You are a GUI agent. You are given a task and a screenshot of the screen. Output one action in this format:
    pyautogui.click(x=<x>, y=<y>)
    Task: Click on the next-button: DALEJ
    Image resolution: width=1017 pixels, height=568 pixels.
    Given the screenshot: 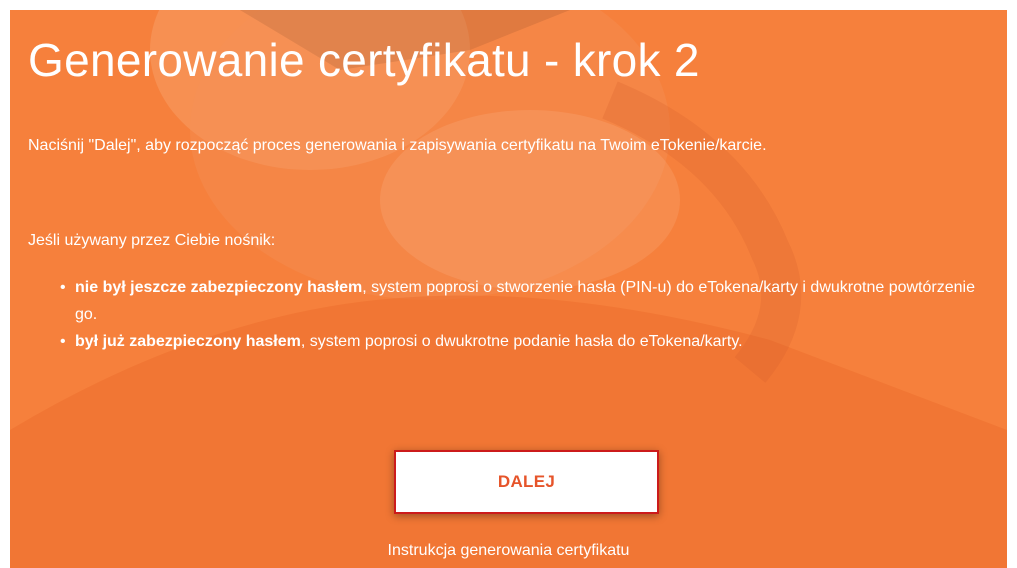 What is the action you would take?
    pyautogui.click(x=526, y=482)
    